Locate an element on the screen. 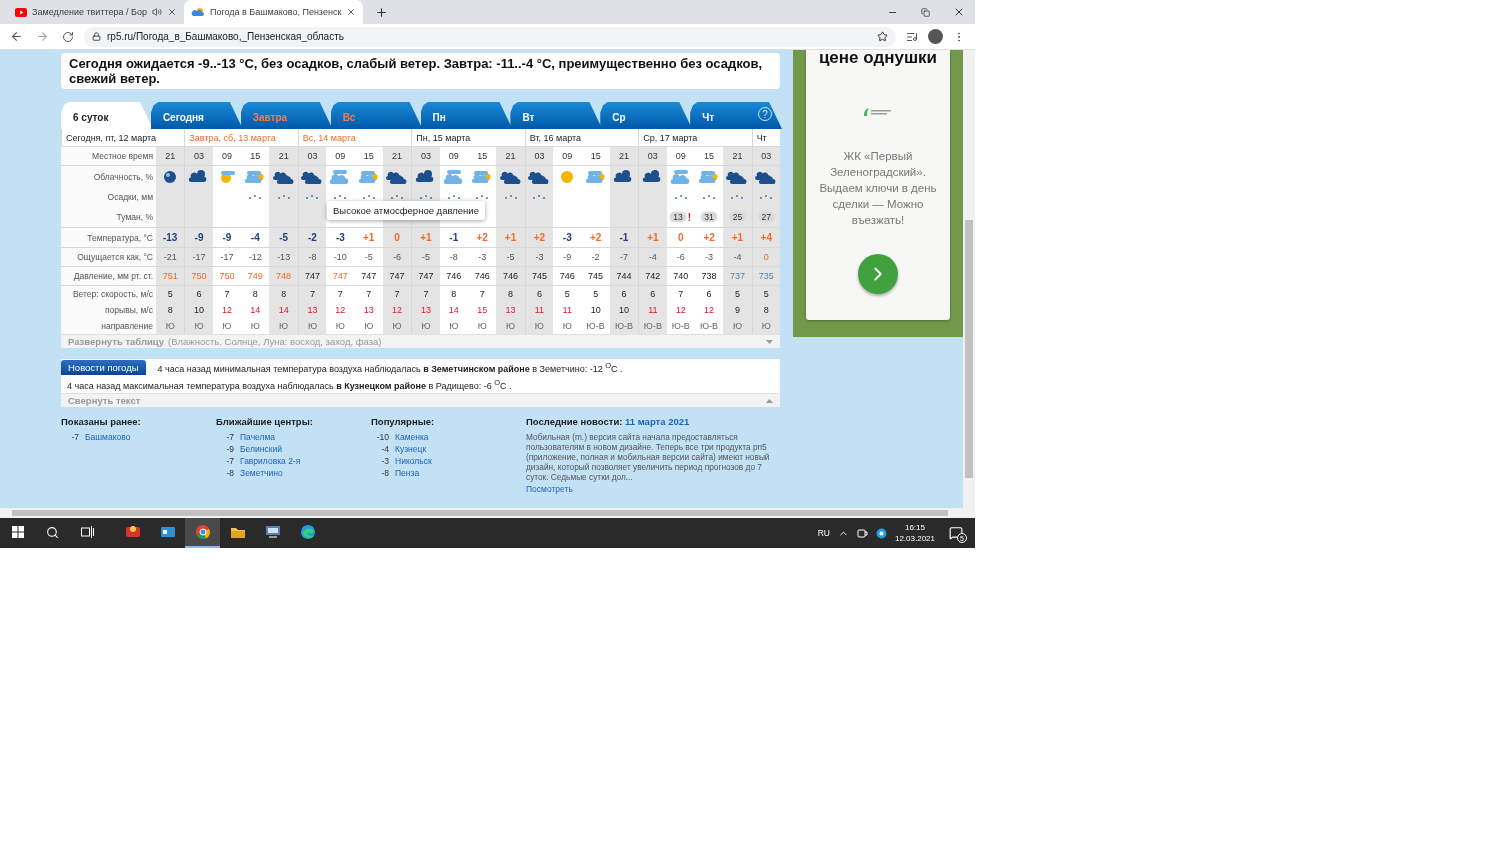 The height and width of the screenshot is (854, 1499). pressure-cell: 748 is located at coordinates (283, 276).